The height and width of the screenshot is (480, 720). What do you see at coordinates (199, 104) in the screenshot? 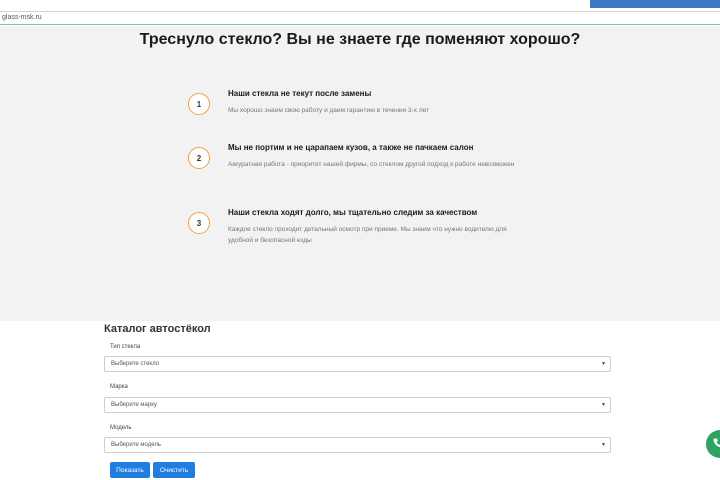
I see `feature-number-1: 1` at bounding box center [199, 104].